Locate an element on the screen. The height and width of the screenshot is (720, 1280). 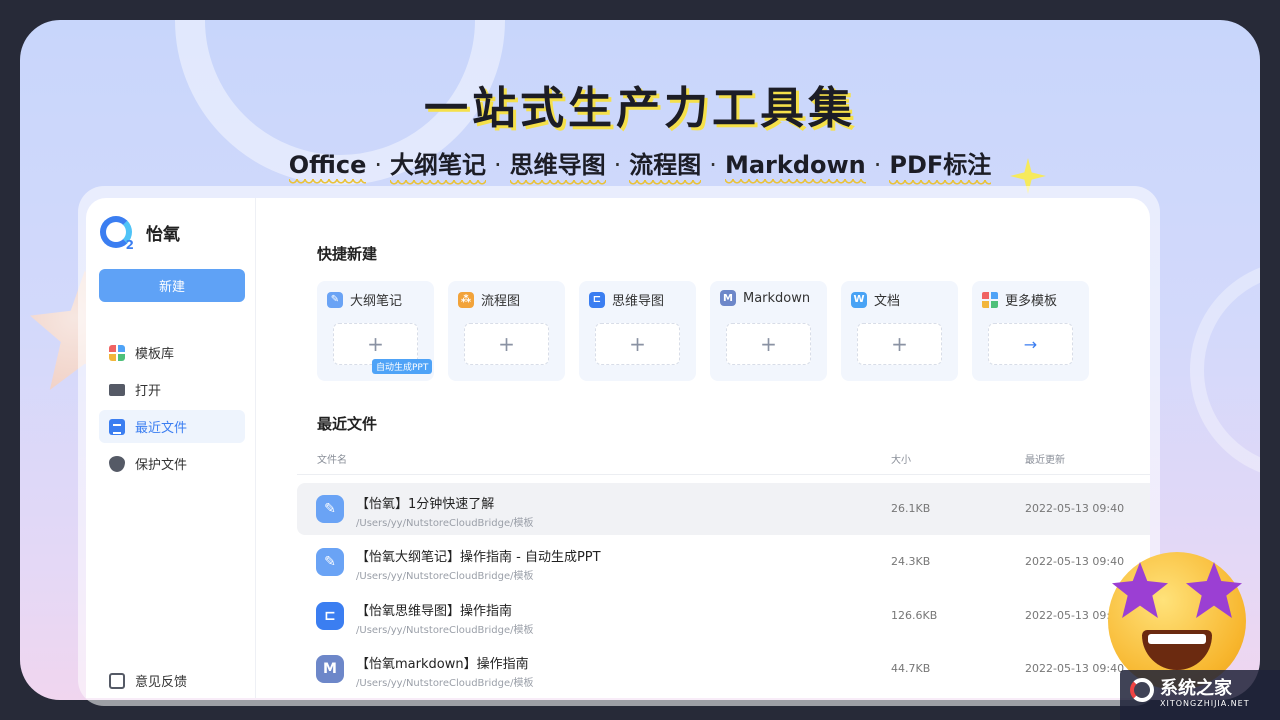
auto-ppt-badge: 自动生成PPT is located at coordinates (402, 366).